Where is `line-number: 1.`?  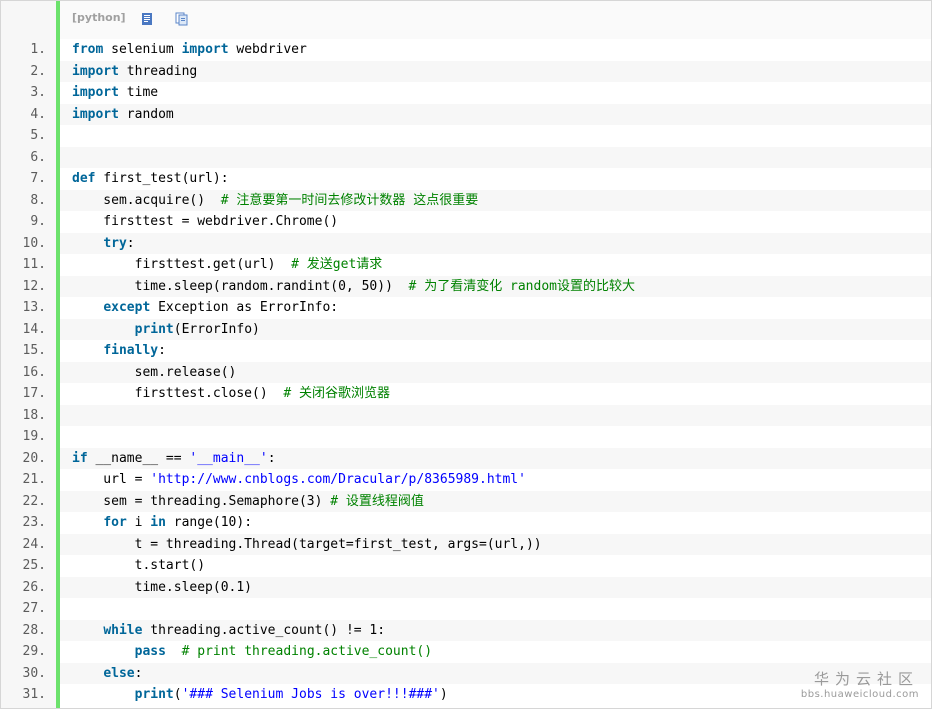
line-number: 1. is located at coordinates (38, 49).